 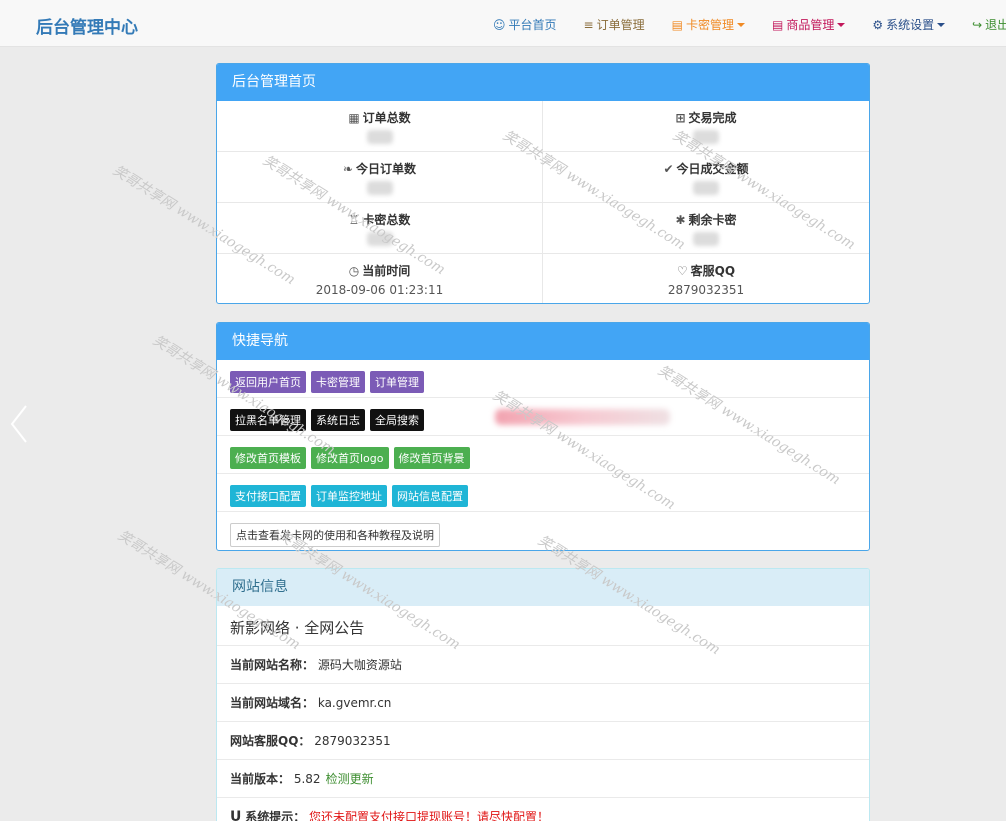 I want to click on qq-row: 网站客服QQ： 2879032351, so click(x=543, y=741).